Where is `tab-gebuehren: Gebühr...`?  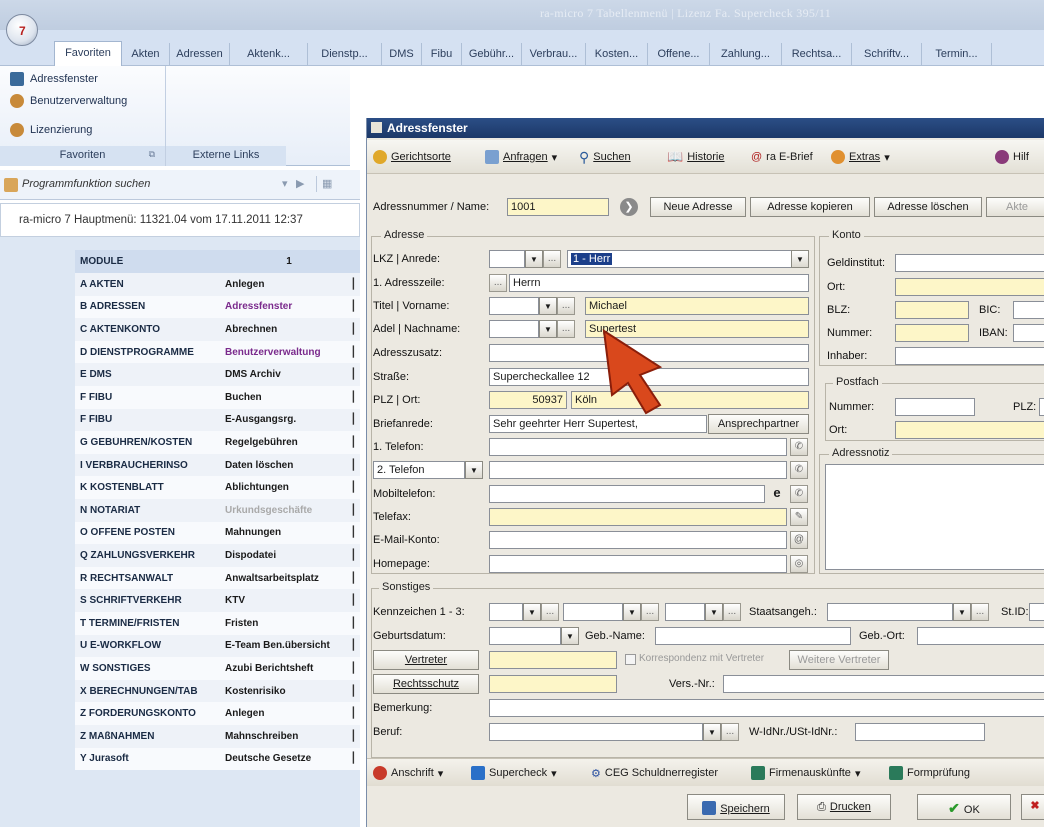
tab-gebuehren: Gebühr... is located at coordinates (492, 54).